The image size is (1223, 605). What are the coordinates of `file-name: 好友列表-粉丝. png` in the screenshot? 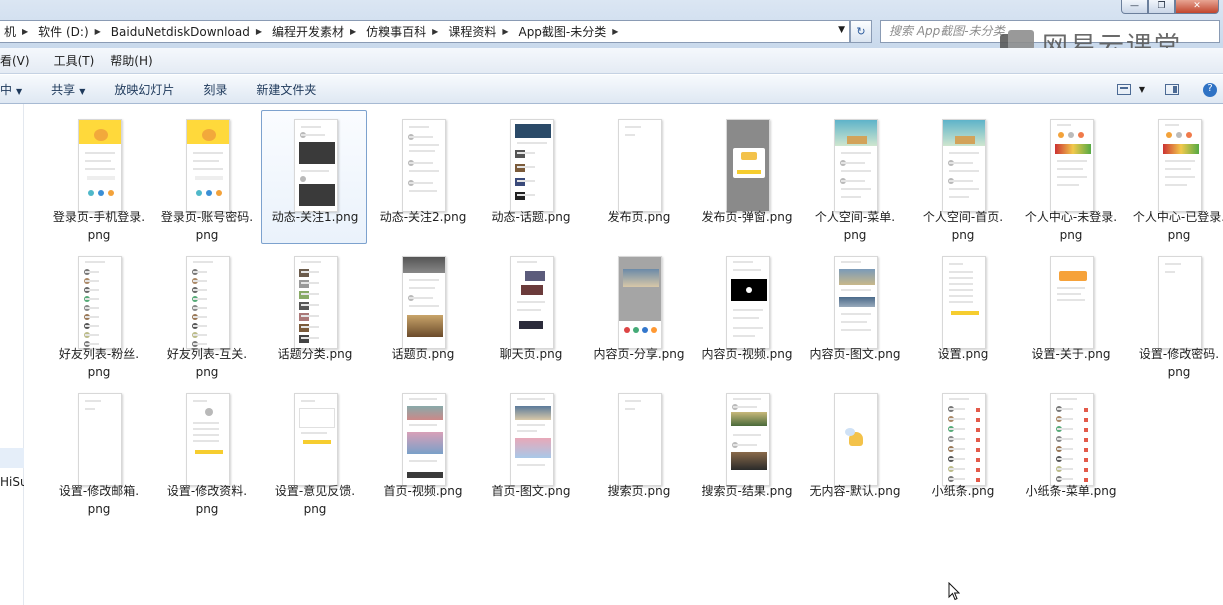 It's located at (99, 363).